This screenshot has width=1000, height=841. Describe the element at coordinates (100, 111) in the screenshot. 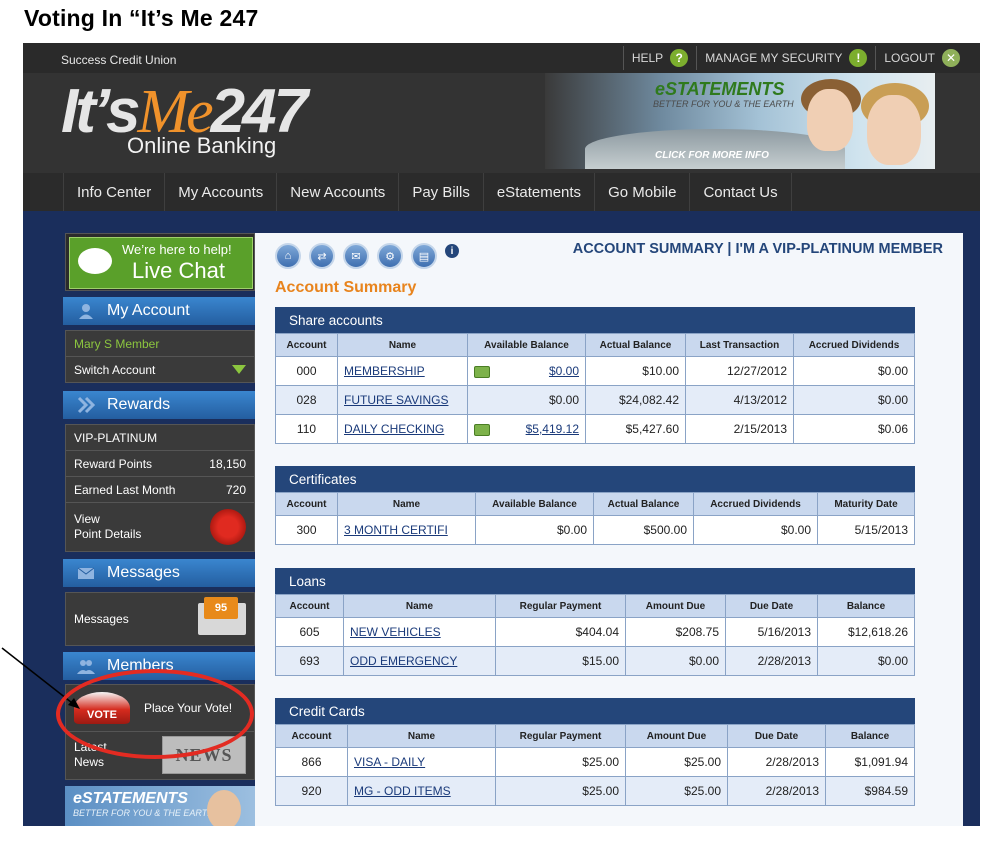

I see `logo-its: It’s` at that location.